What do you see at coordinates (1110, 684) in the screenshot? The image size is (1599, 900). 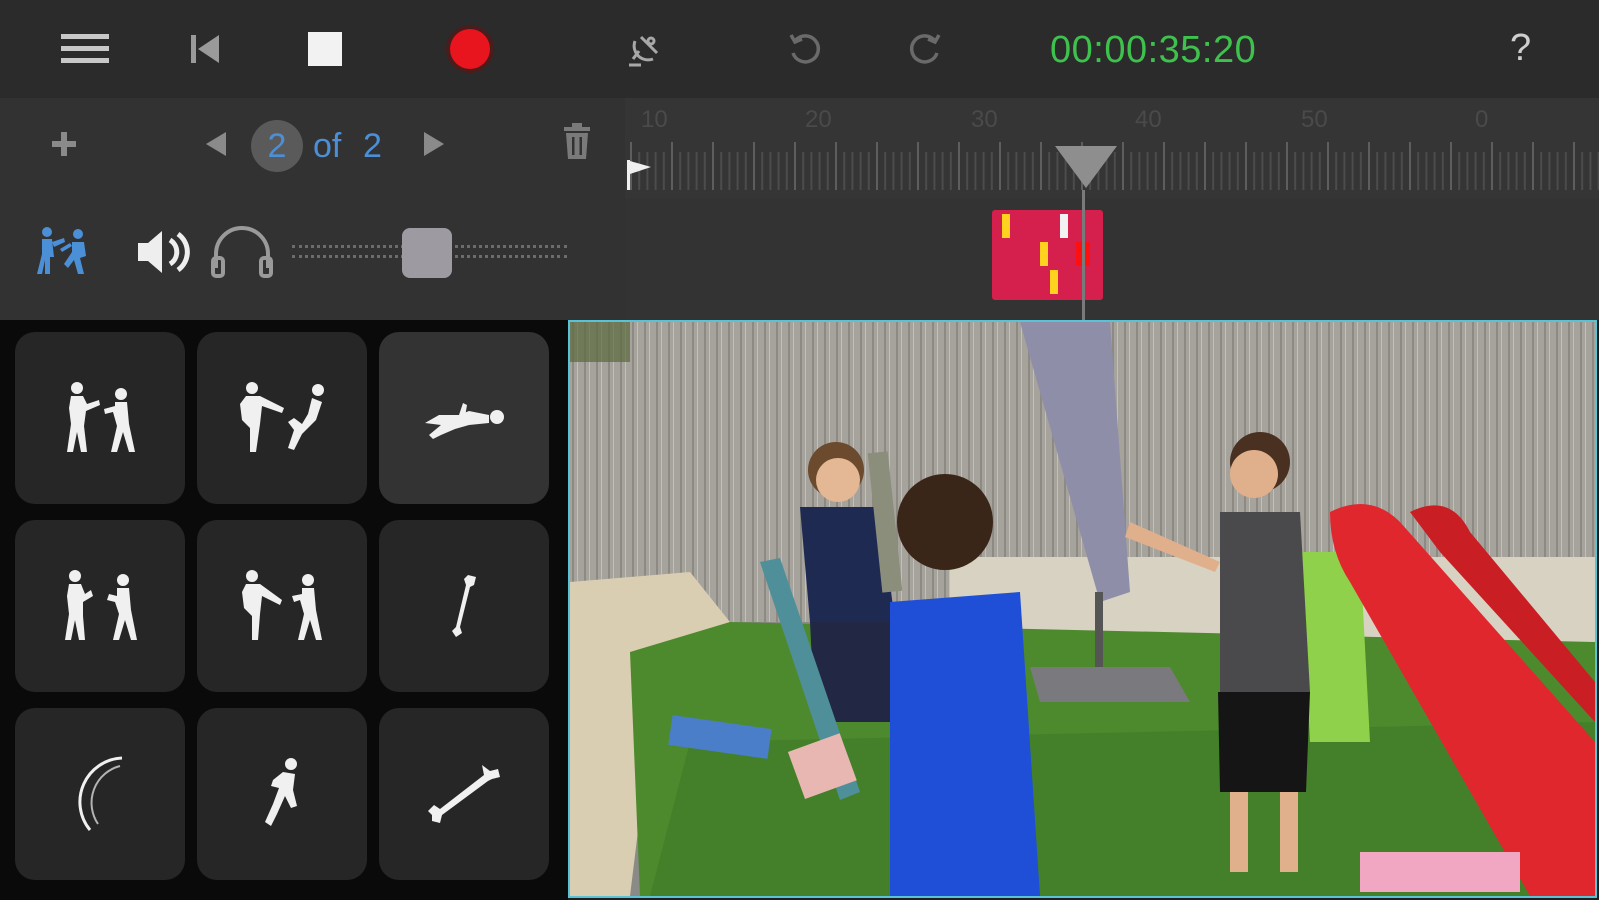 I see `umbrella-base` at bounding box center [1110, 684].